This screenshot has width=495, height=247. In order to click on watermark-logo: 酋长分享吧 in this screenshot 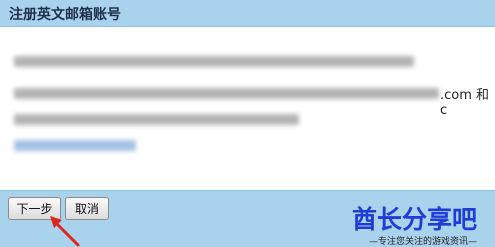, I will do `click(415, 219)`.